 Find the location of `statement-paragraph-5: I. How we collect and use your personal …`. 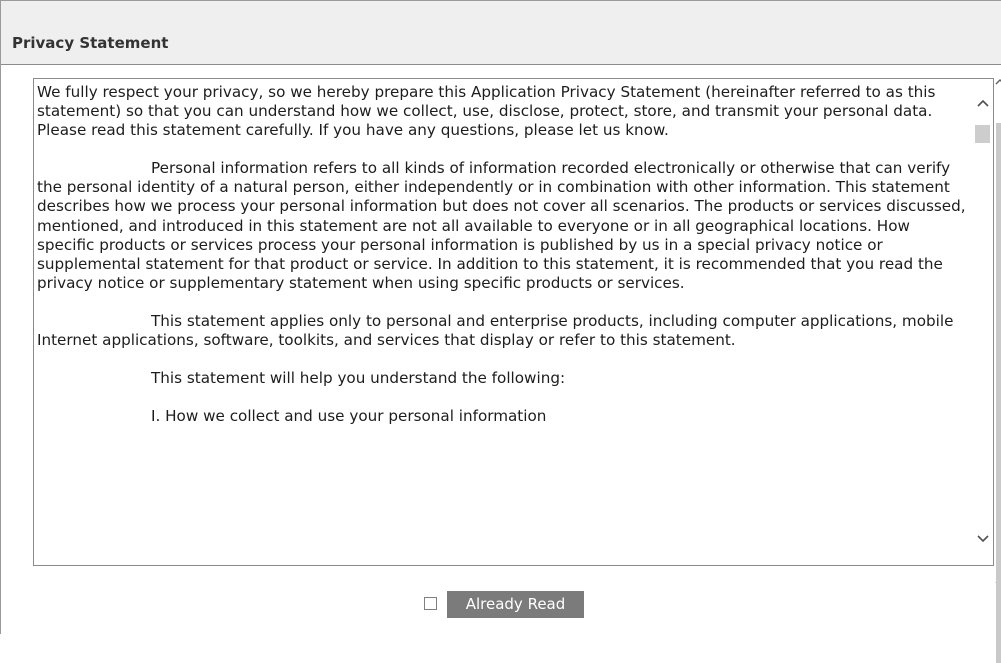

statement-paragraph-5: I. How we collect and use your personal … is located at coordinates (349, 416).